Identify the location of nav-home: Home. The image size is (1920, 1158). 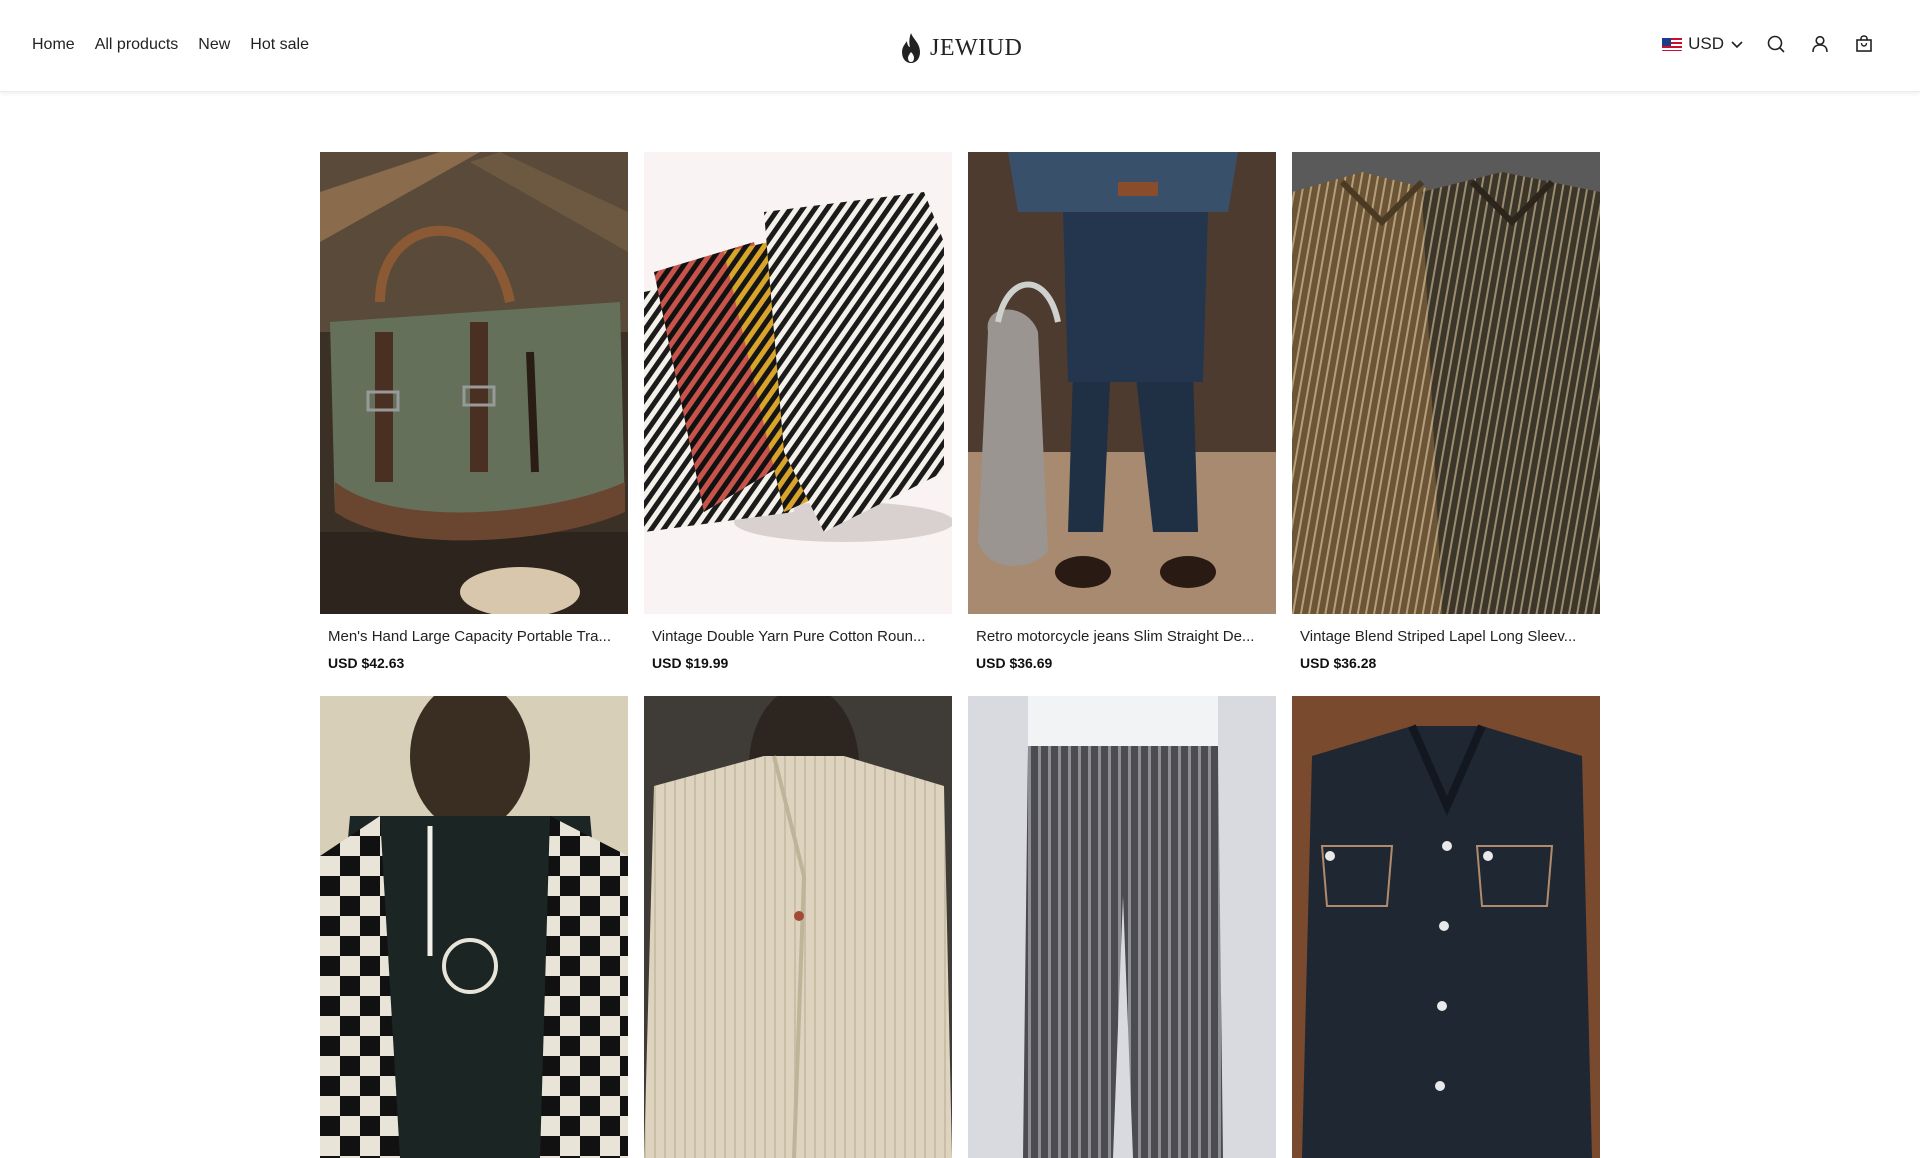
(53, 45).